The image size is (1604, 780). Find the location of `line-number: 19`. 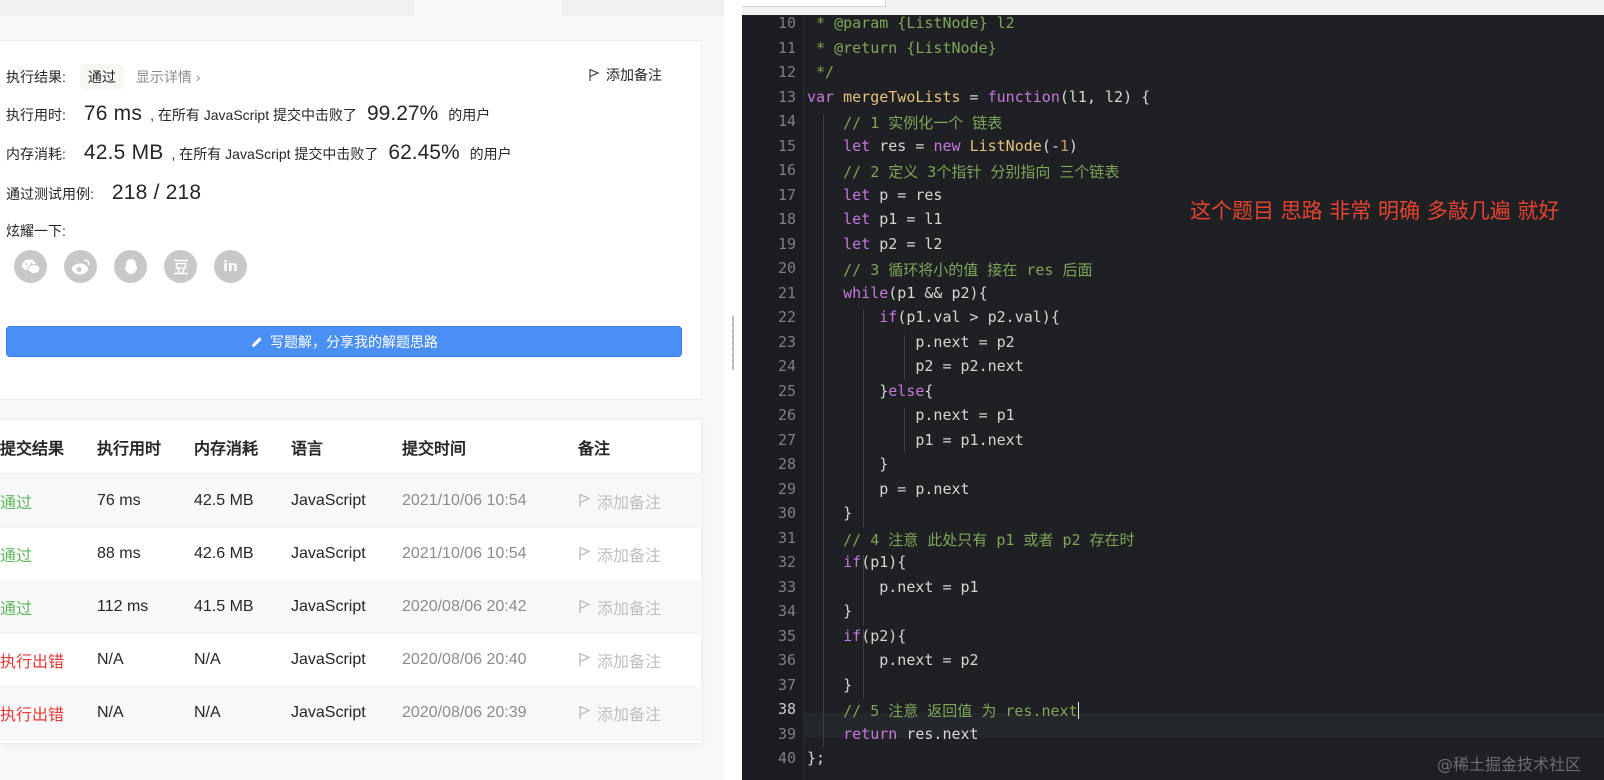

line-number: 19 is located at coordinates (786, 243).